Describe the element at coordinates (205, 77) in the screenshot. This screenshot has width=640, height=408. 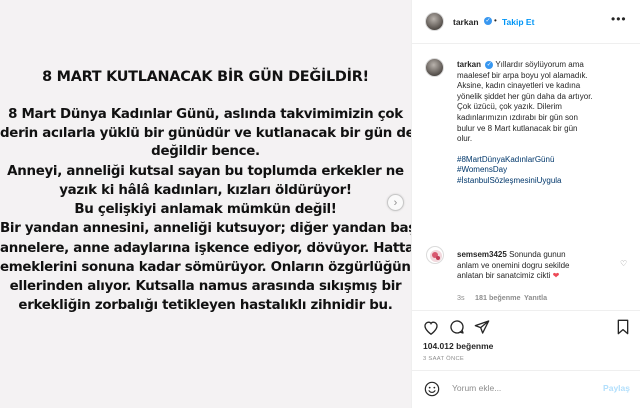
I see `post-headline: 8 MART KUTLANACAK BİR GÜN DEĞİLDİR!` at that location.